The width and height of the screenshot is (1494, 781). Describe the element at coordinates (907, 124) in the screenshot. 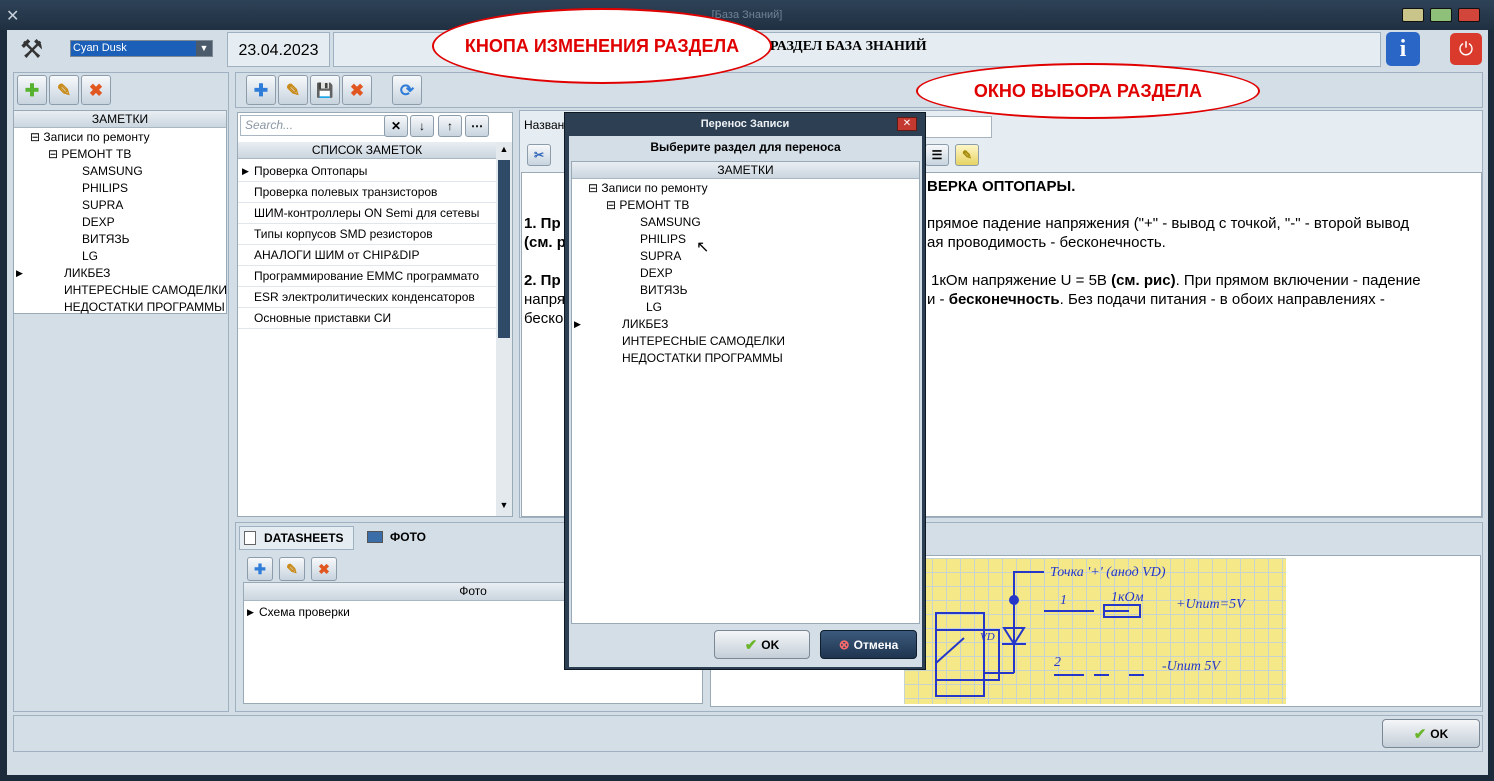

I see `dialog-close-icon: ✕` at that location.